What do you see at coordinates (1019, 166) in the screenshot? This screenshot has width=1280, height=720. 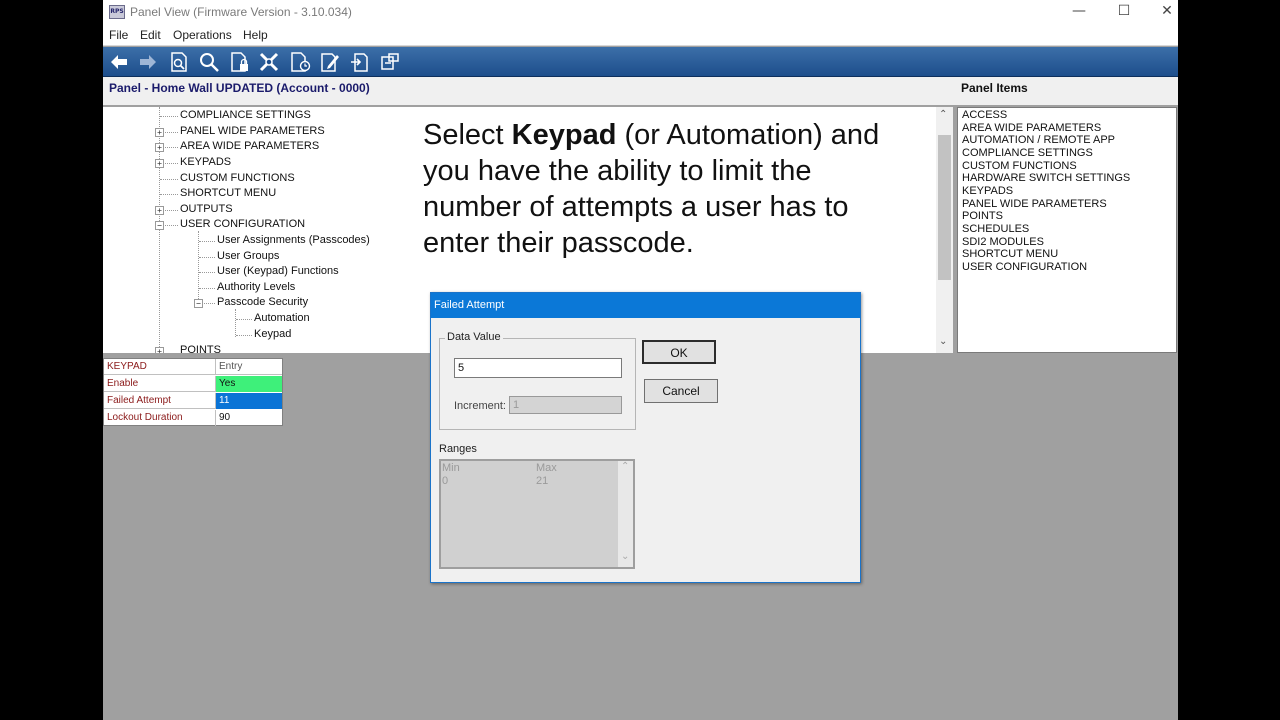 I see `panel-item: CUSTOM FUNCTIONS` at bounding box center [1019, 166].